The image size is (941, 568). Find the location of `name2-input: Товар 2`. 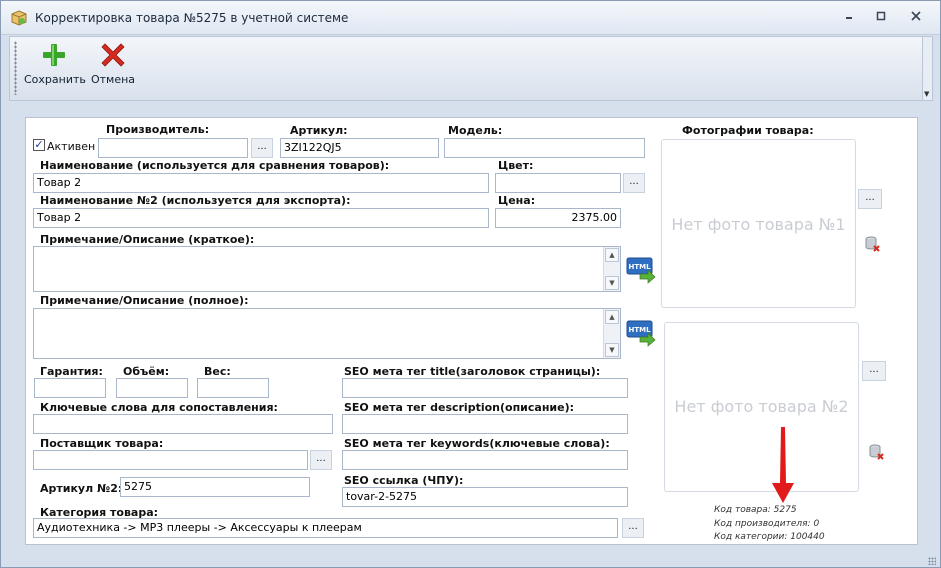

name2-input: Товар 2 is located at coordinates (261, 218).